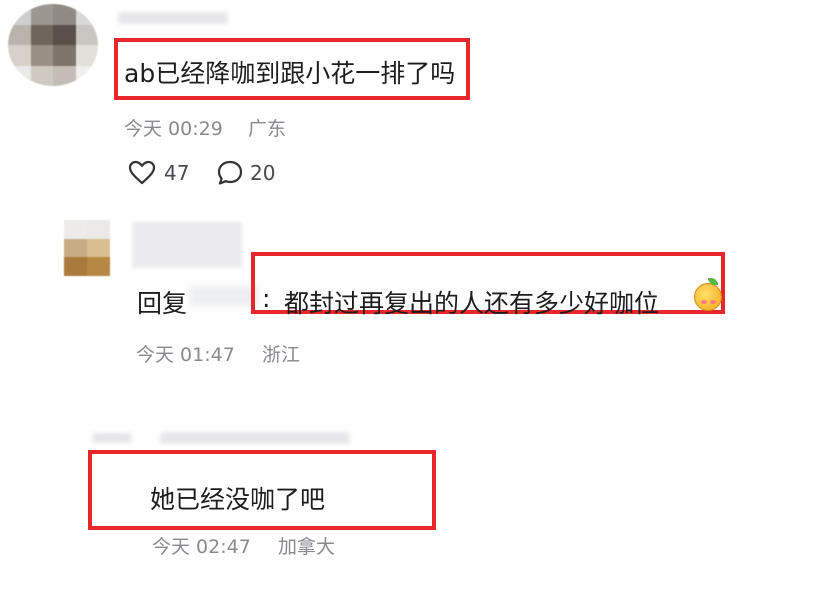  What do you see at coordinates (263, 173) in the screenshot?
I see `reply-count: 20` at bounding box center [263, 173].